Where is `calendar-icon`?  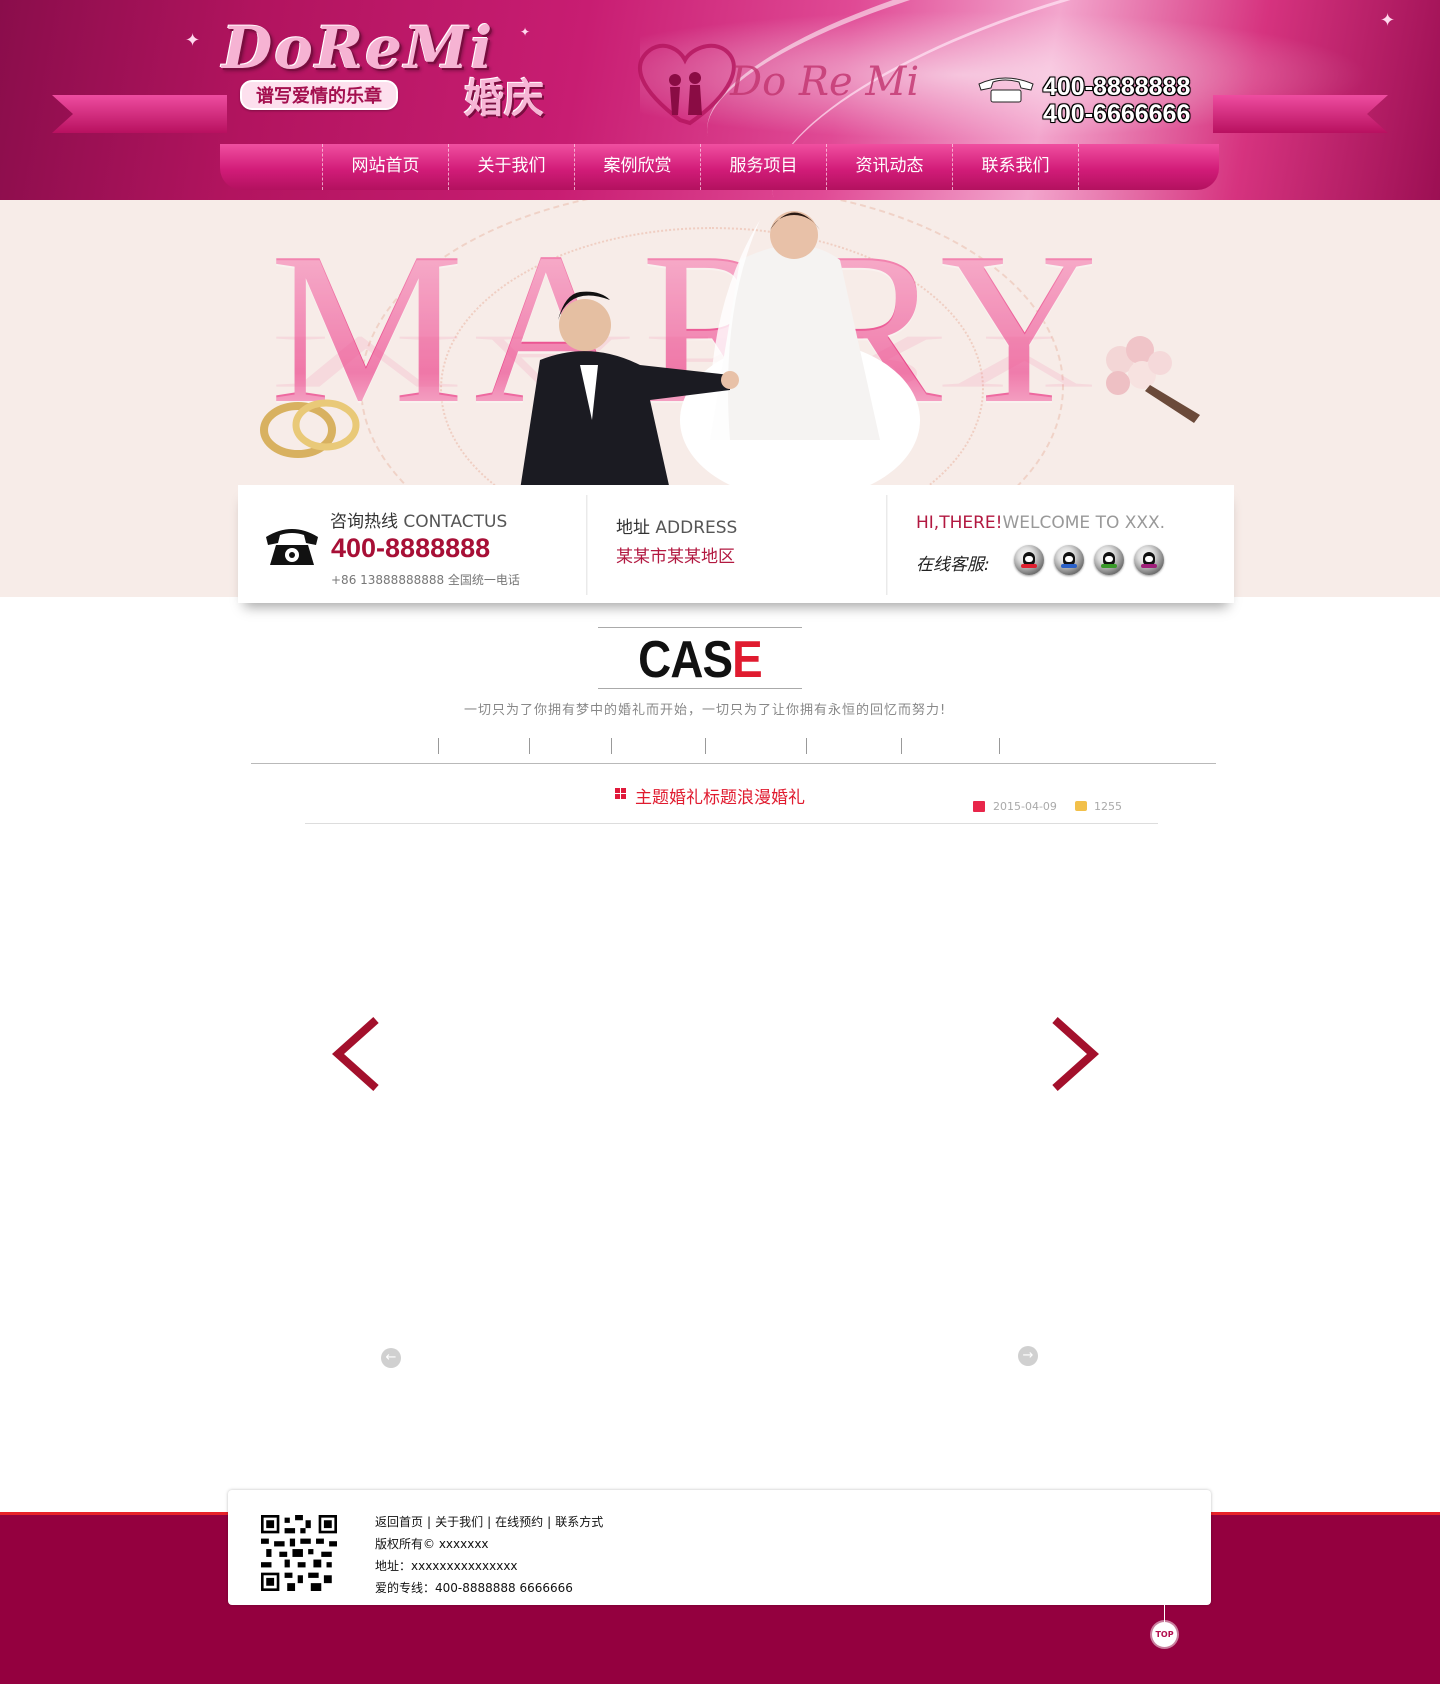 calendar-icon is located at coordinates (979, 806).